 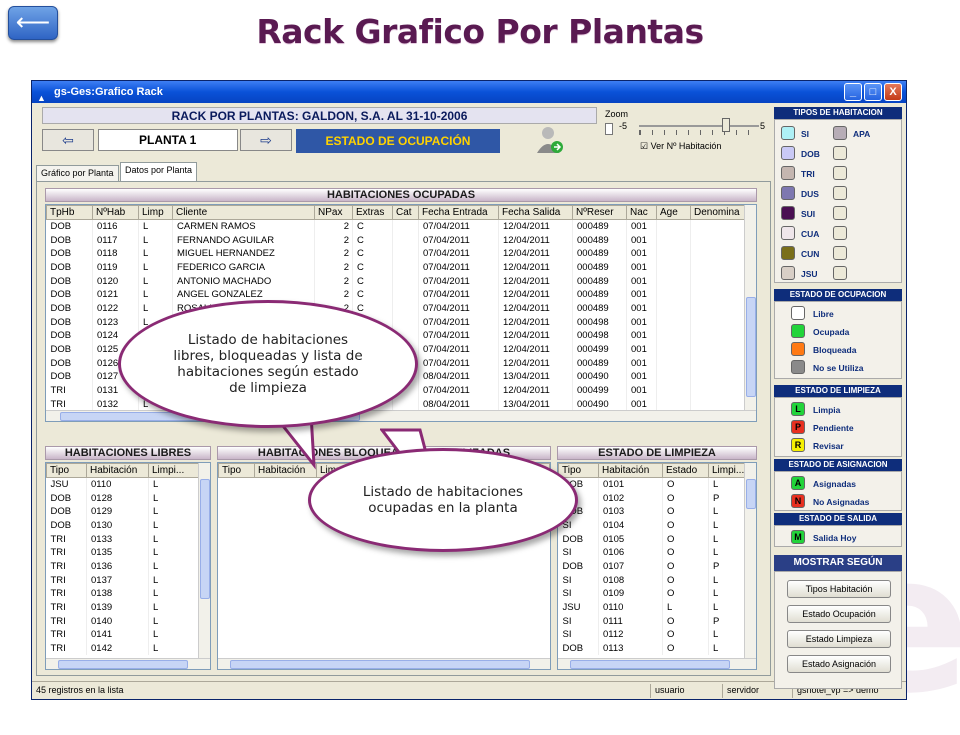 What do you see at coordinates (657, 498) in the screenshot?
I see `table-row: SI0102OP` at bounding box center [657, 498].